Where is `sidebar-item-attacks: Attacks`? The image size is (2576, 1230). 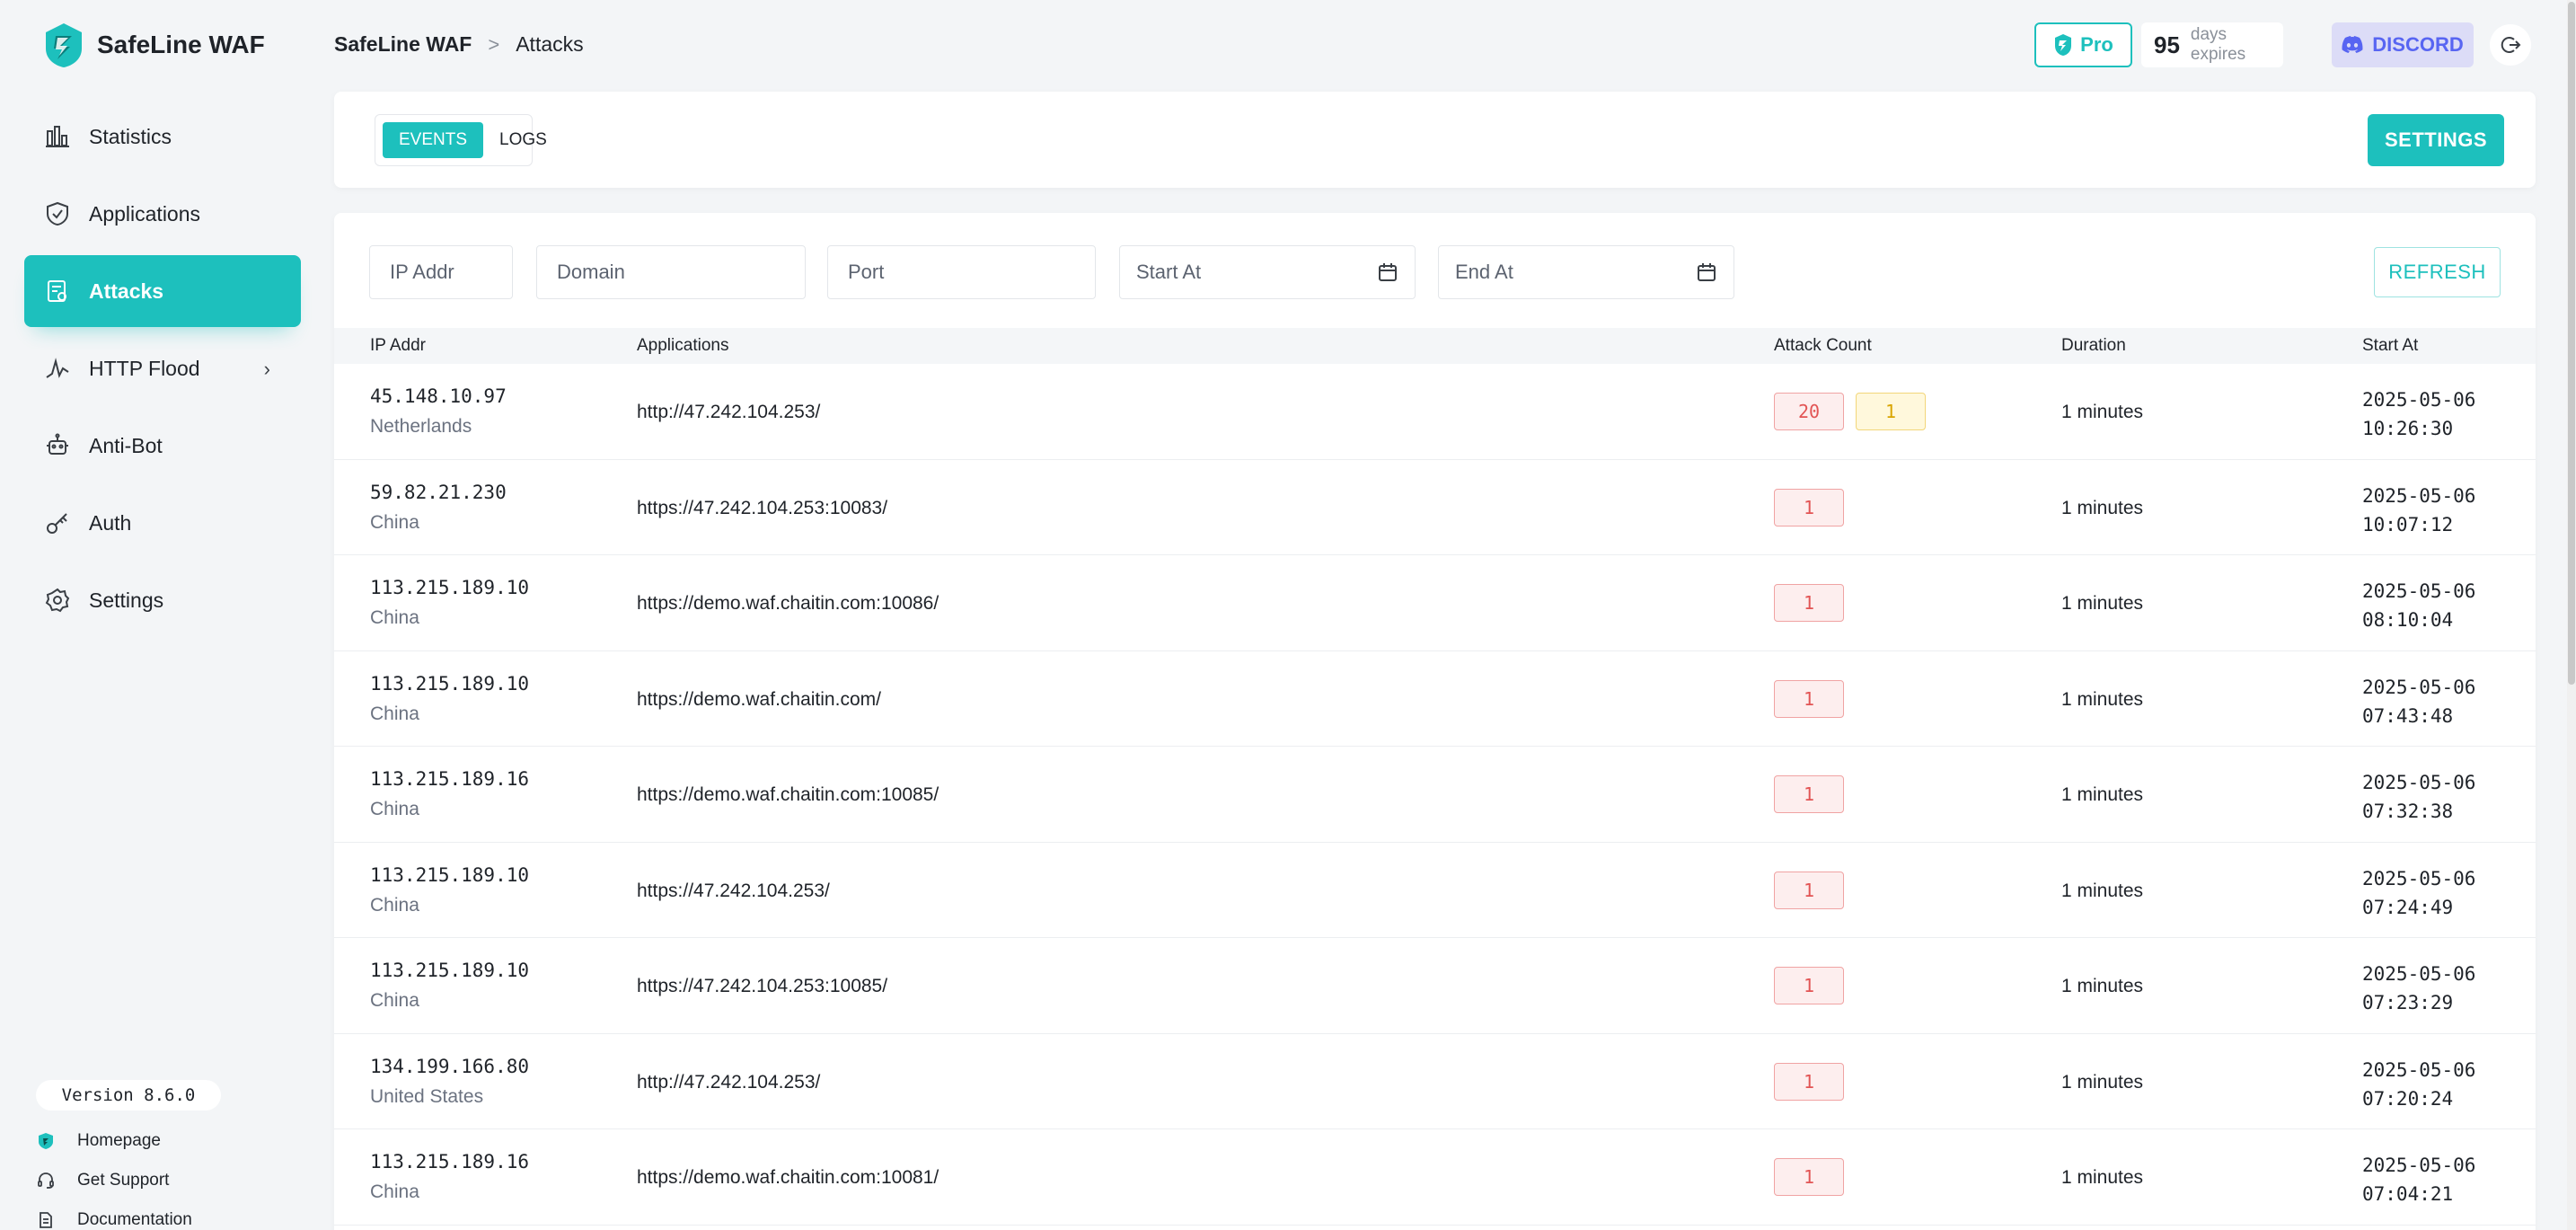 sidebar-item-attacks: Attacks is located at coordinates (162, 291).